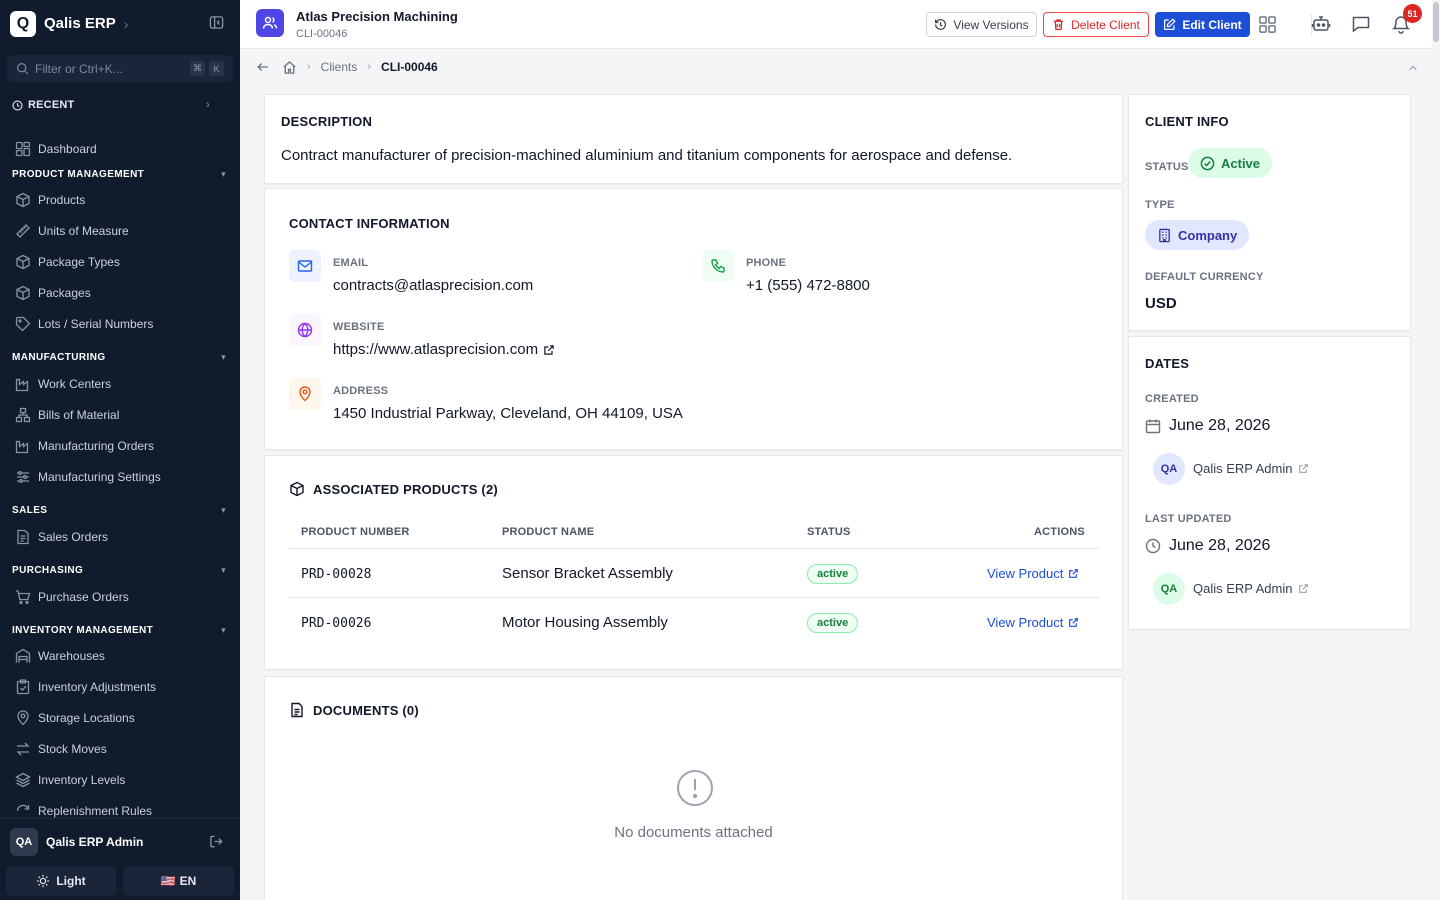  I want to click on sidebar-item-units-of-measure: Units of Measure, so click(72, 231).